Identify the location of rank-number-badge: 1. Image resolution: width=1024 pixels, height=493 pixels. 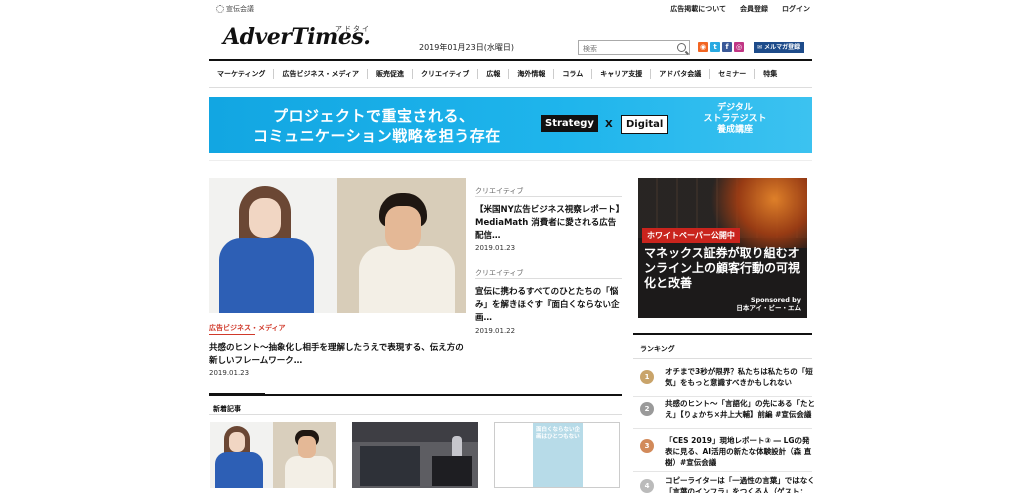
(647, 377).